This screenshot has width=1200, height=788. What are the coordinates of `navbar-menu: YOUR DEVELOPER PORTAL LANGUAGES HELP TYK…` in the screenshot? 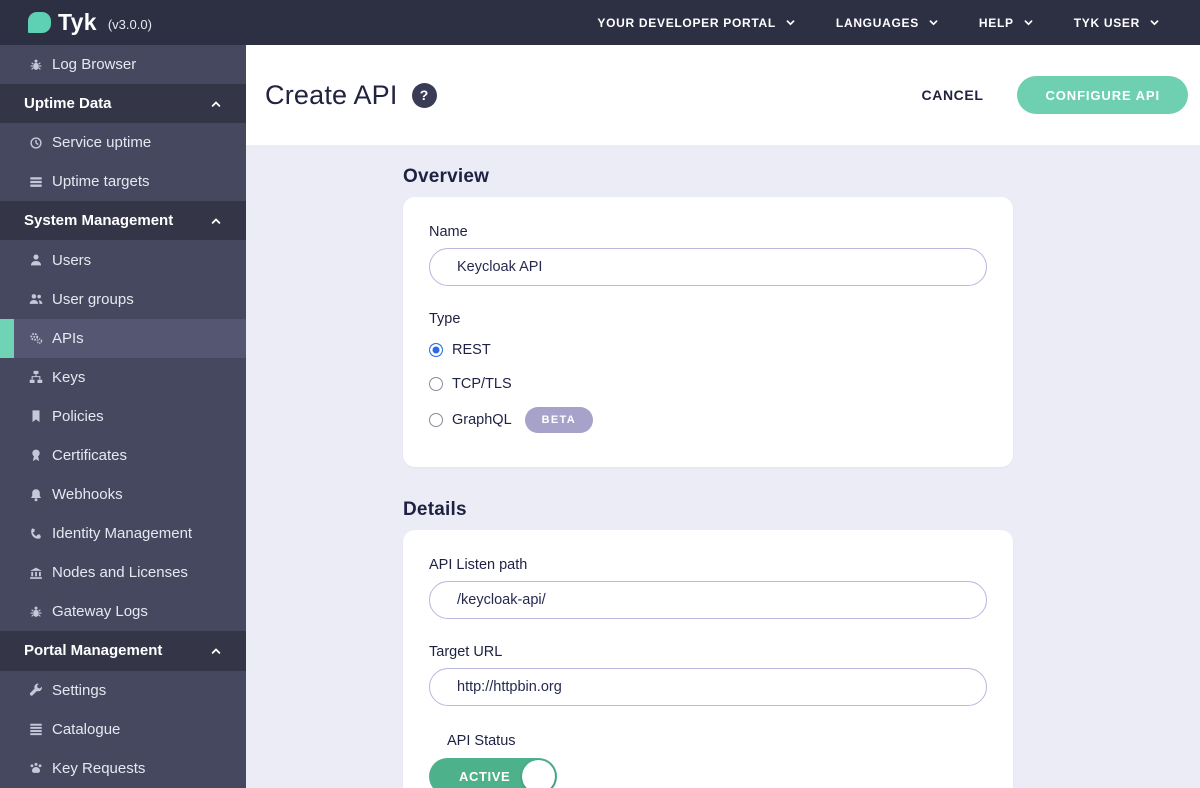 It's located at (878, 23).